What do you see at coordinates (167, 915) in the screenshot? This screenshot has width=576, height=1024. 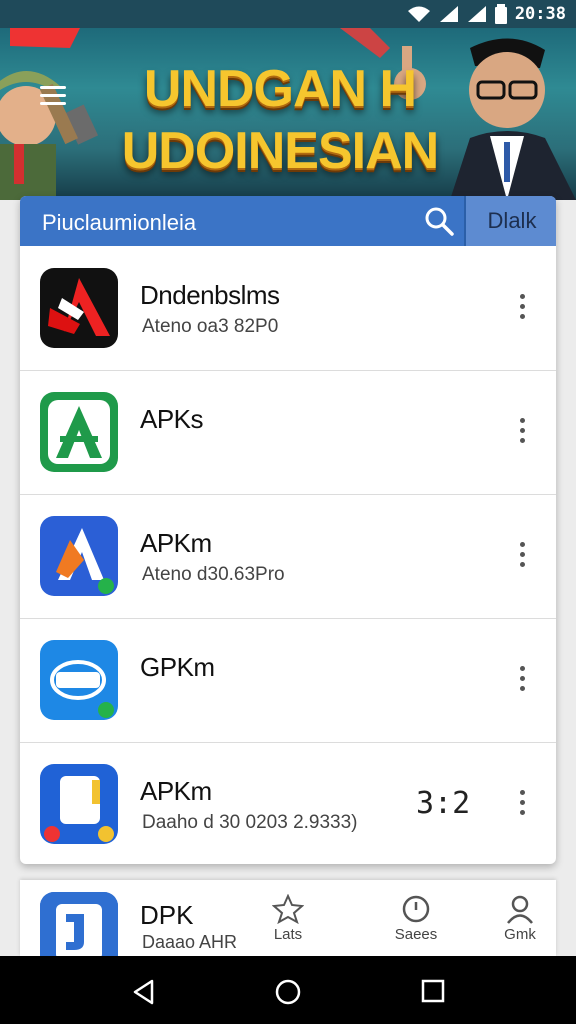 I see `bottom-app-name: DPK` at bounding box center [167, 915].